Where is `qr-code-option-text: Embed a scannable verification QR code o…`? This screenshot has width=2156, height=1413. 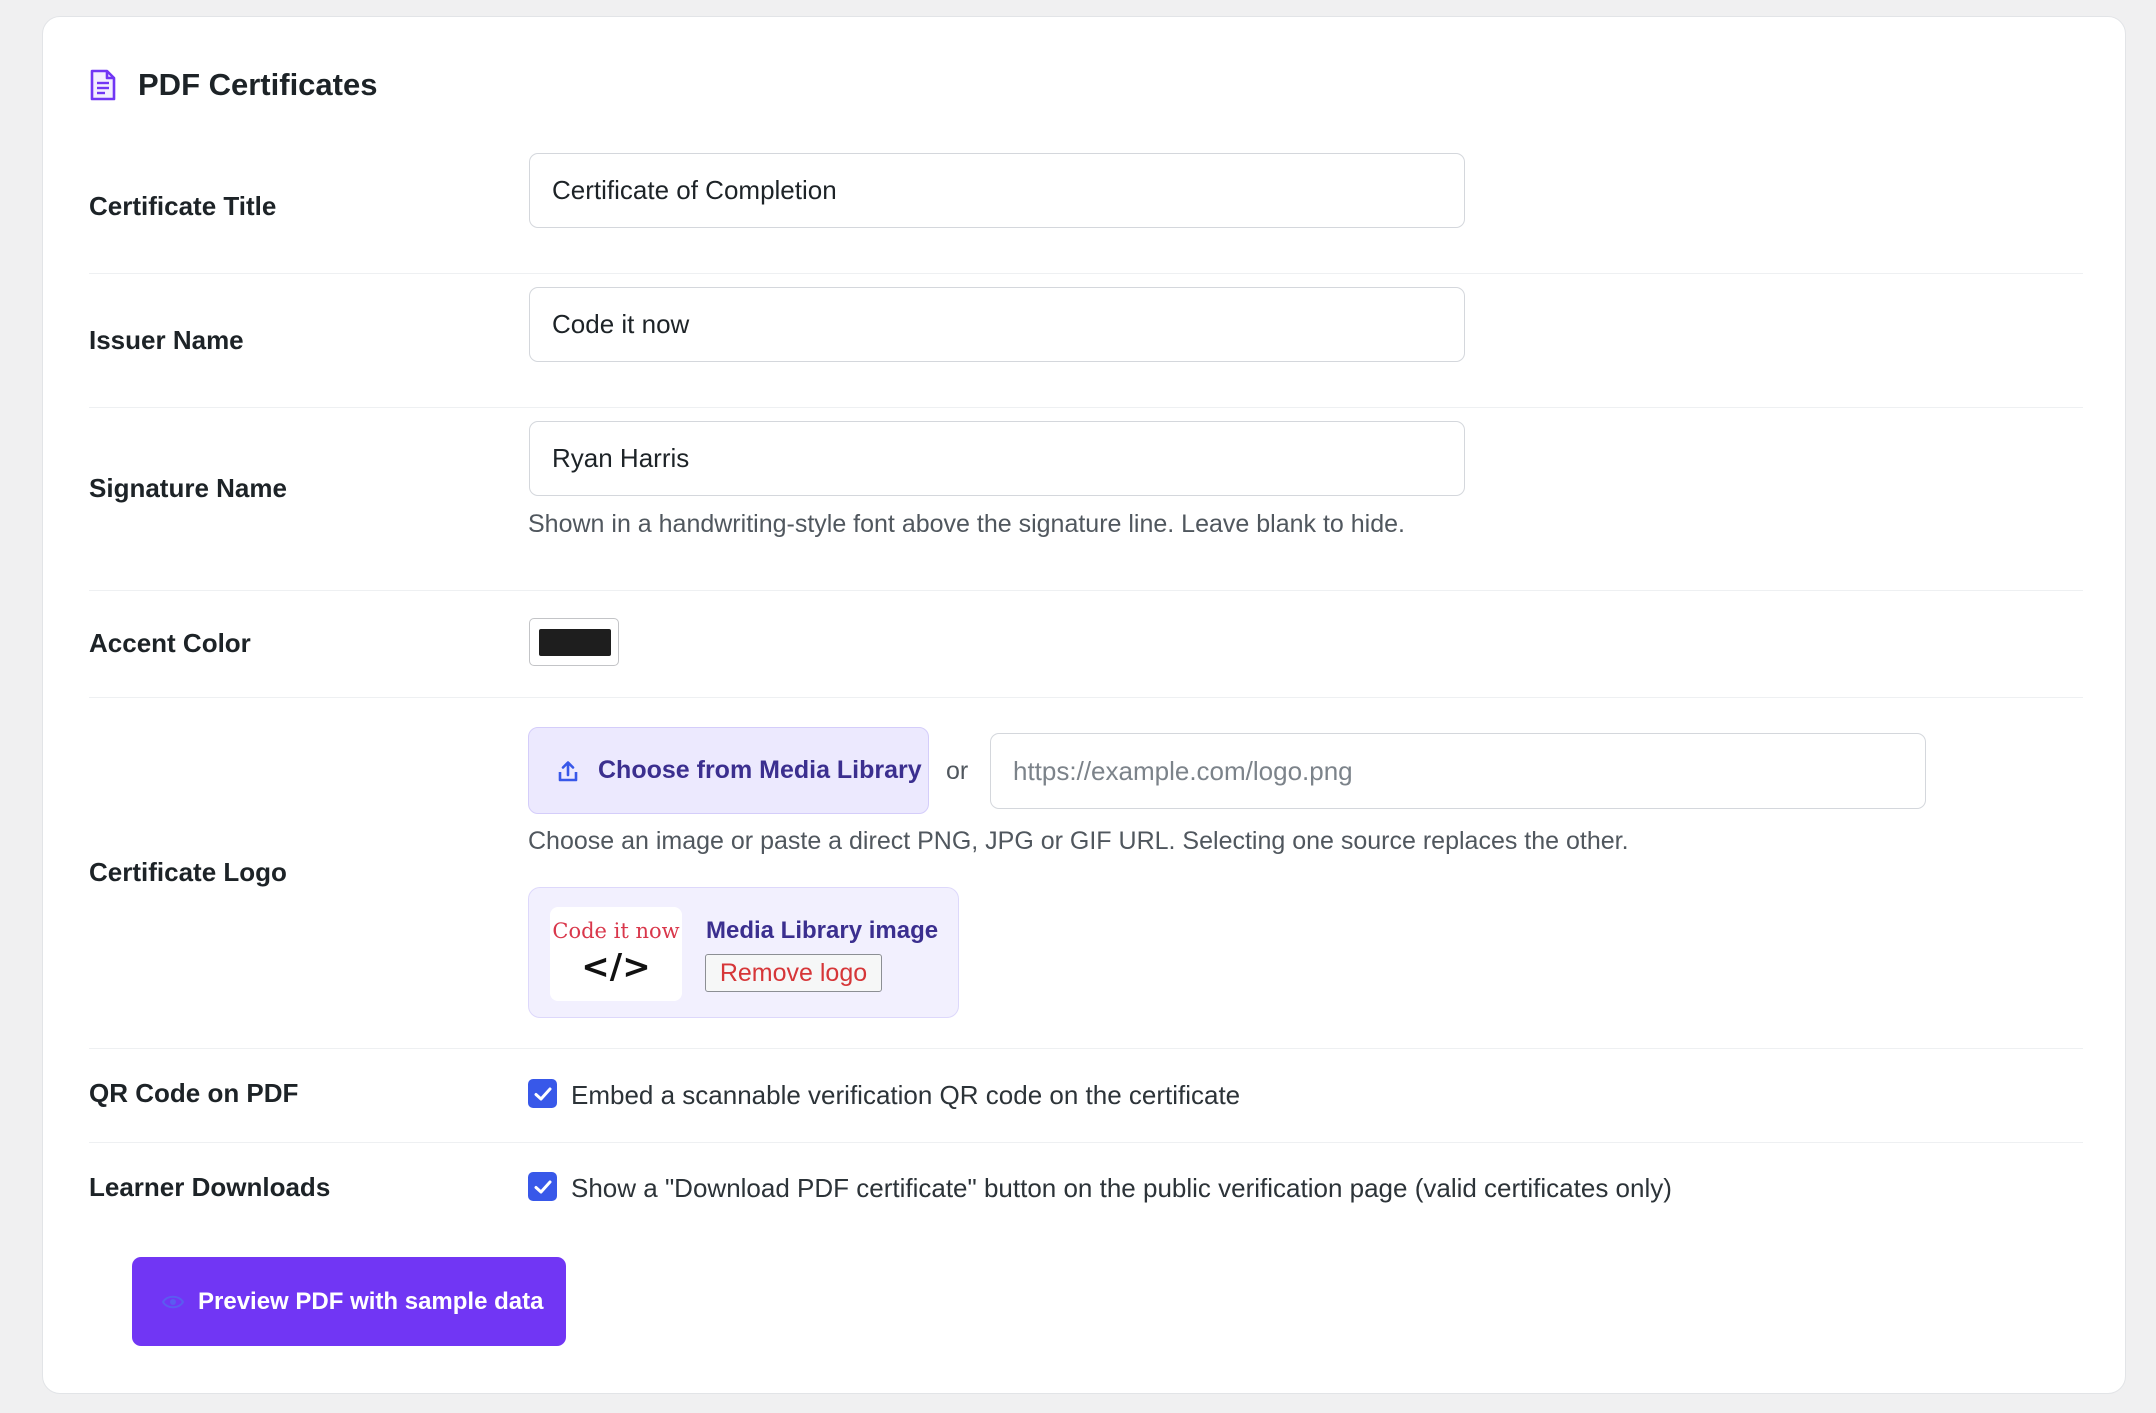
qr-code-option-text: Embed a scannable verification QR code o… is located at coordinates (906, 1095).